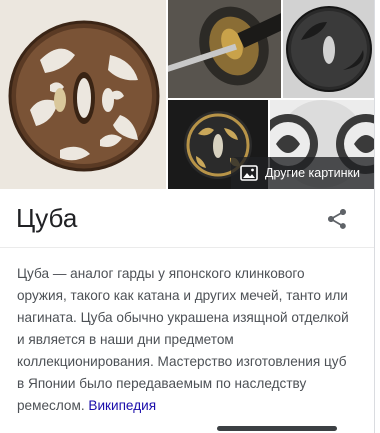 Image resolution: width=380 pixels, height=433 pixels. I want to click on tsuba-dark-iron-image, so click(328, 49).